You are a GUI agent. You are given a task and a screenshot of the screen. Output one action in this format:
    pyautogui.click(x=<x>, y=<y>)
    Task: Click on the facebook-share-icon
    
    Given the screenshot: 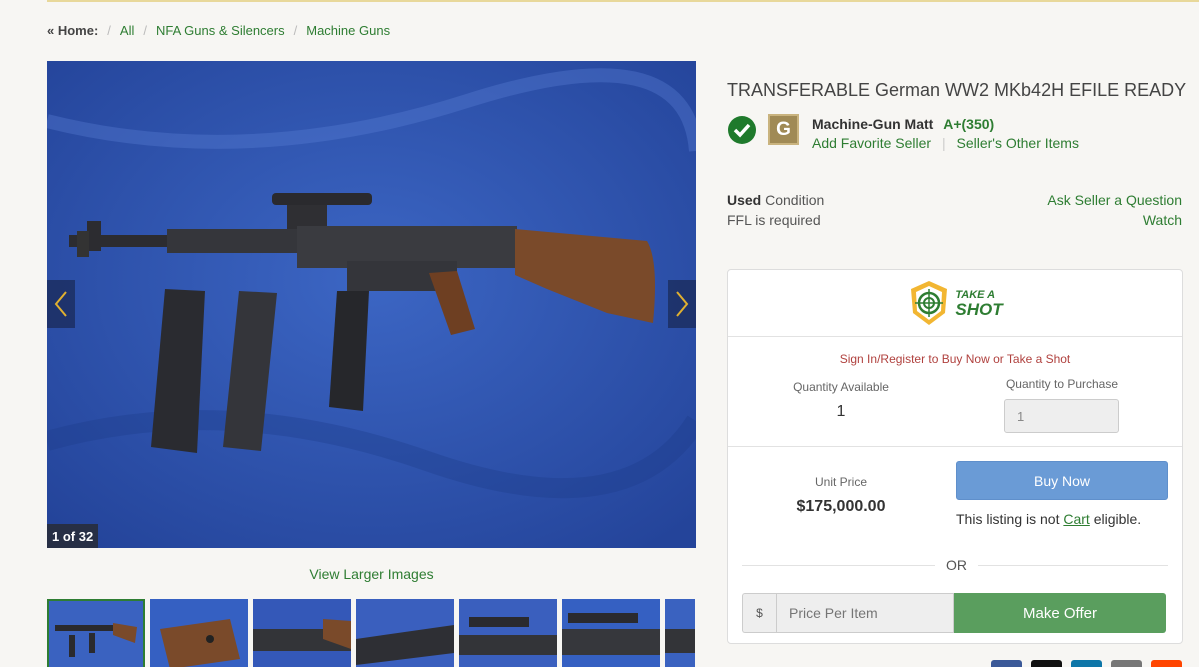 What is the action you would take?
    pyautogui.click(x=1006, y=663)
    